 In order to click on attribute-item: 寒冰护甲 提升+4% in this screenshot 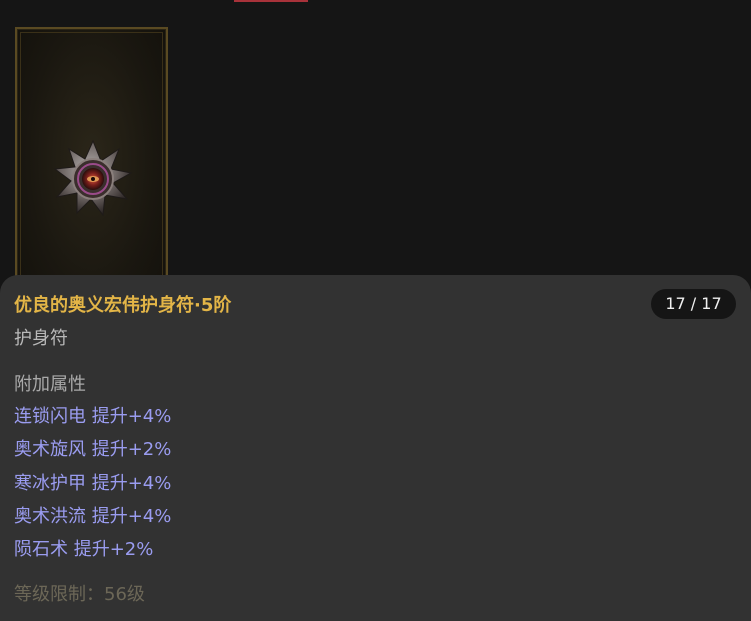, I will do `click(93, 483)`.